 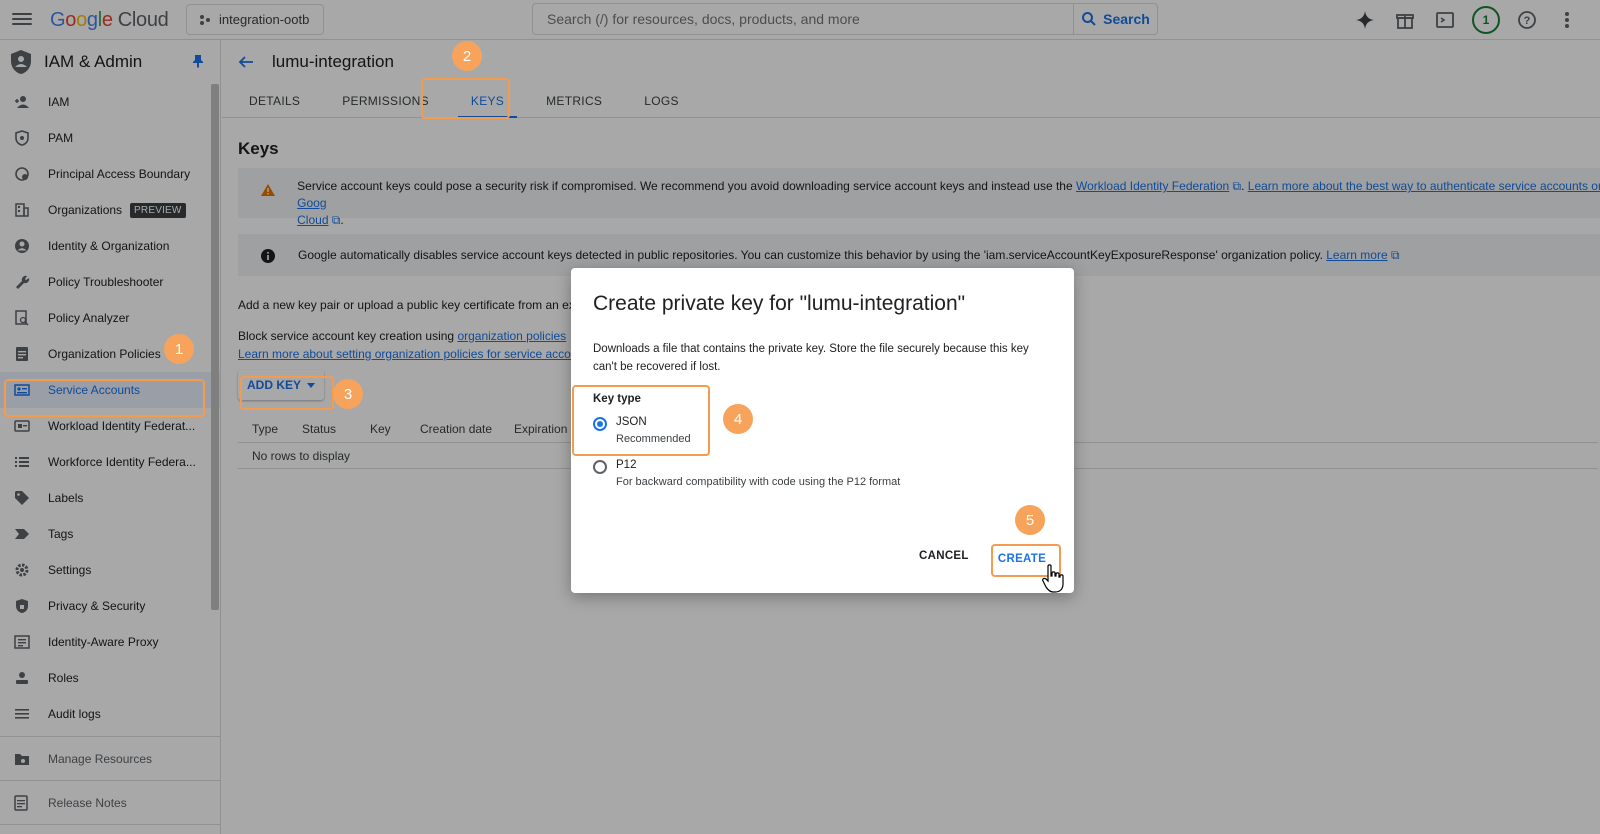 I want to click on cancel-button: CANCEL, so click(x=944, y=556).